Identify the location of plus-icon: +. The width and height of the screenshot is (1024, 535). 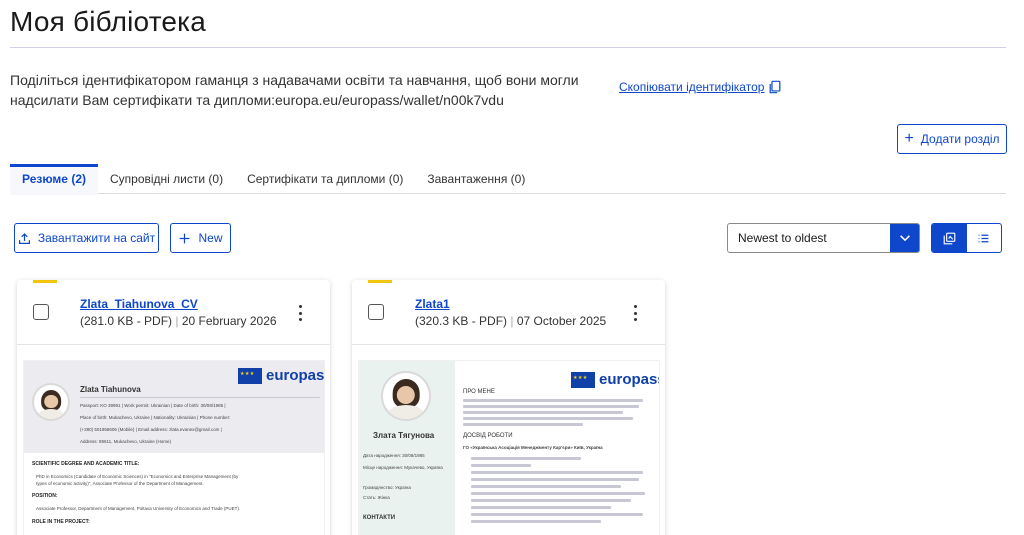
(909, 138).